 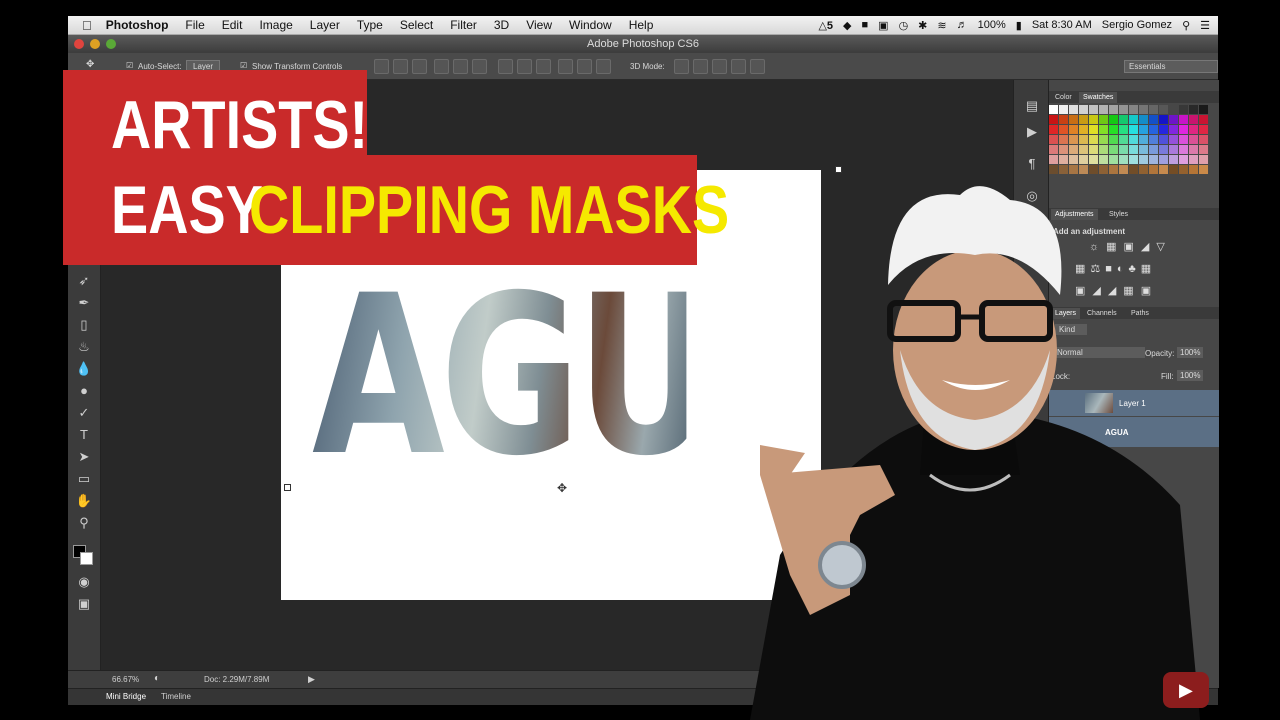 I want to click on show-transform-checkbox: ☑, so click(x=243, y=65).